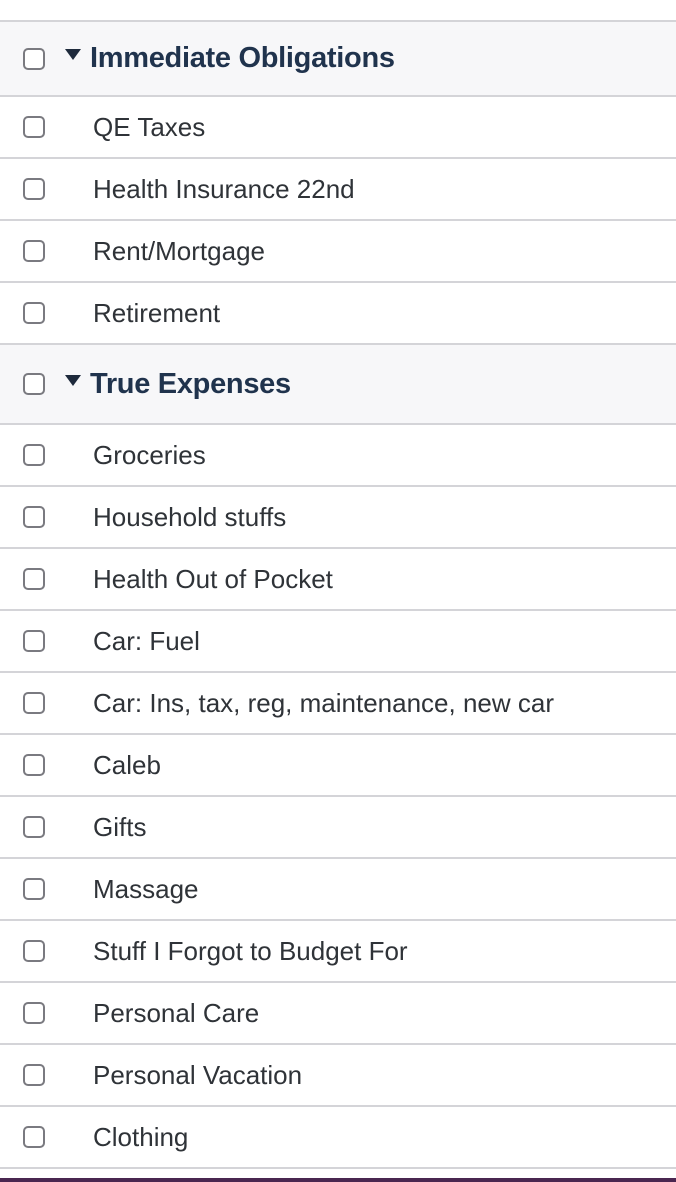 The height and width of the screenshot is (1182, 676). I want to click on category-row: QE Taxes, so click(338, 128).